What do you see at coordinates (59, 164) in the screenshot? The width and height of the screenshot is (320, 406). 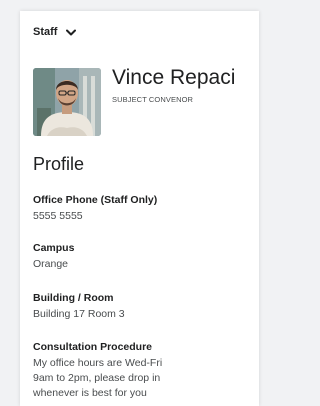 I see `profile-heading: Profile` at bounding box center [59, 164].